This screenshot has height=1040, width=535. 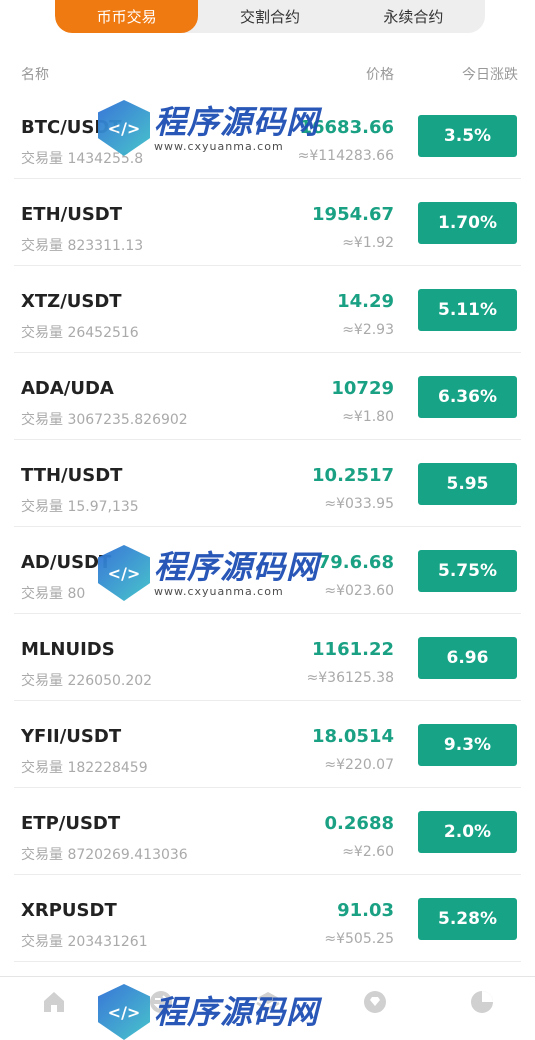 I want to click on price: 16683.66, so click(x=346, y=127).